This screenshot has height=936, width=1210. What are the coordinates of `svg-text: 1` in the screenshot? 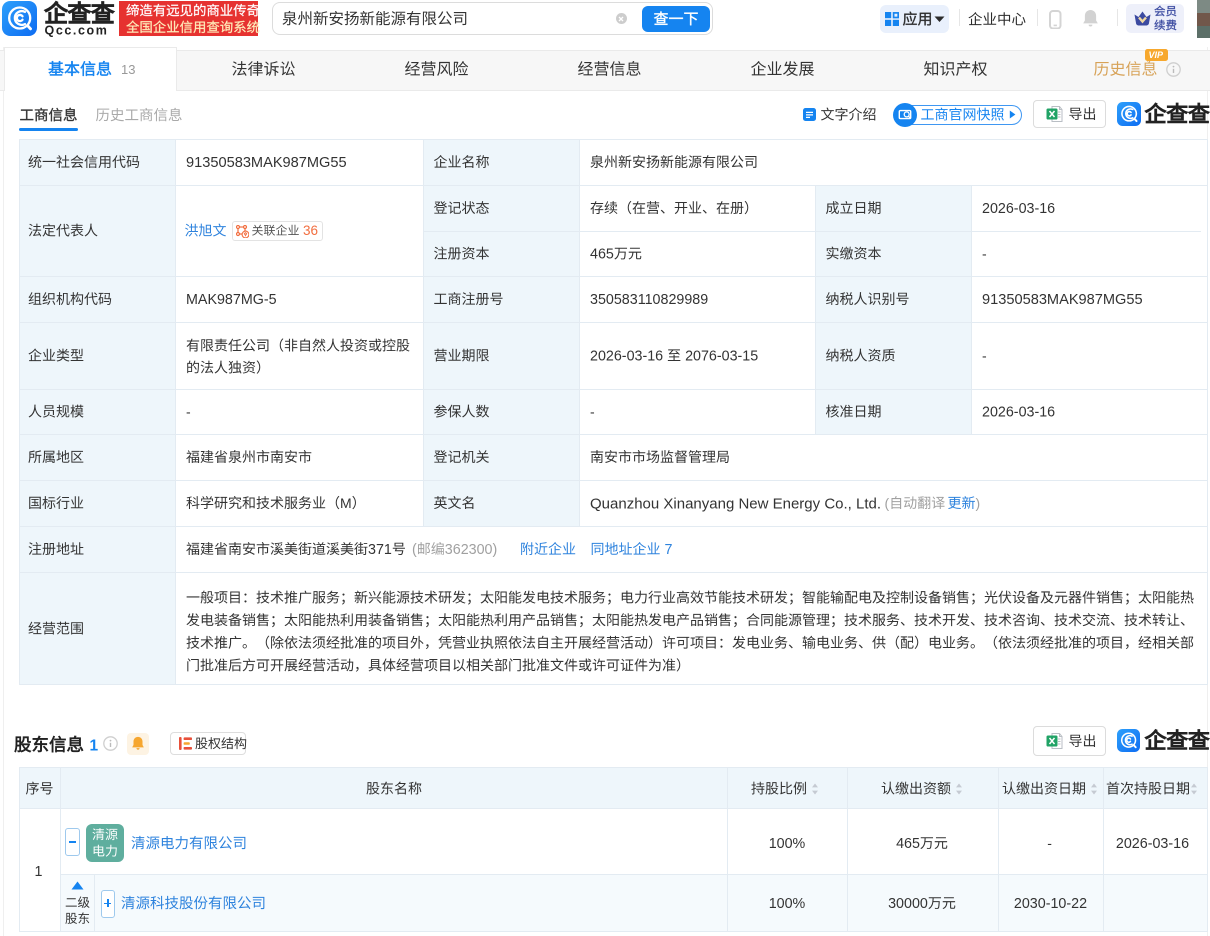 It's located at (94, 746).